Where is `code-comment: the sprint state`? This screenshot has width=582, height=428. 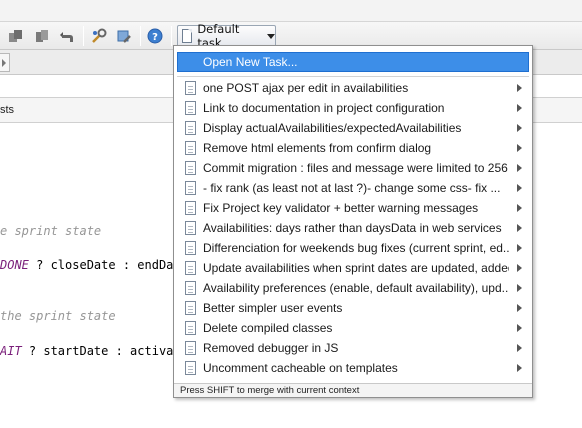
code-comment: the sprint state is located at coordinates (58, 316).